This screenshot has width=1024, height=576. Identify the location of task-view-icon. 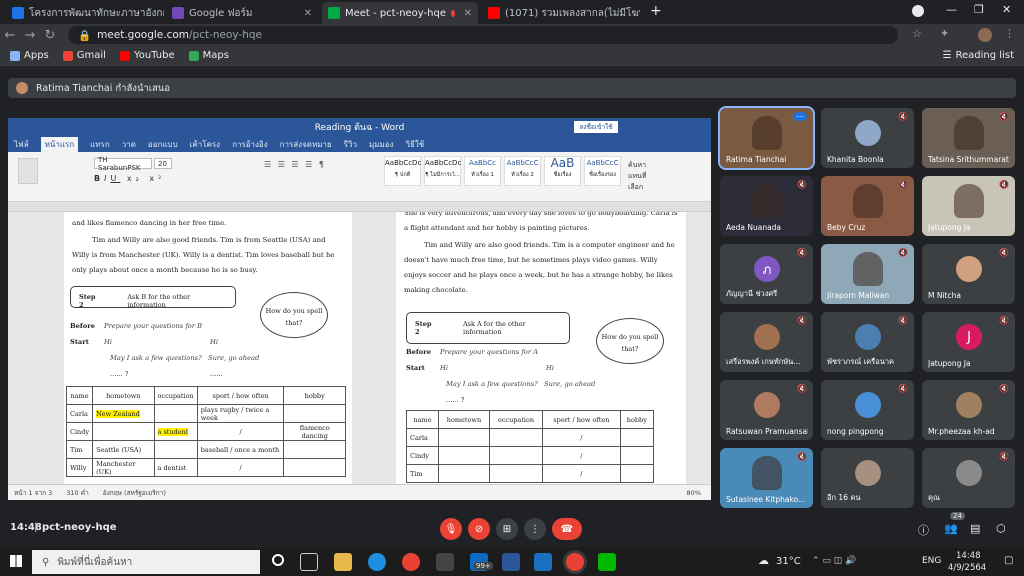
(309, 562).